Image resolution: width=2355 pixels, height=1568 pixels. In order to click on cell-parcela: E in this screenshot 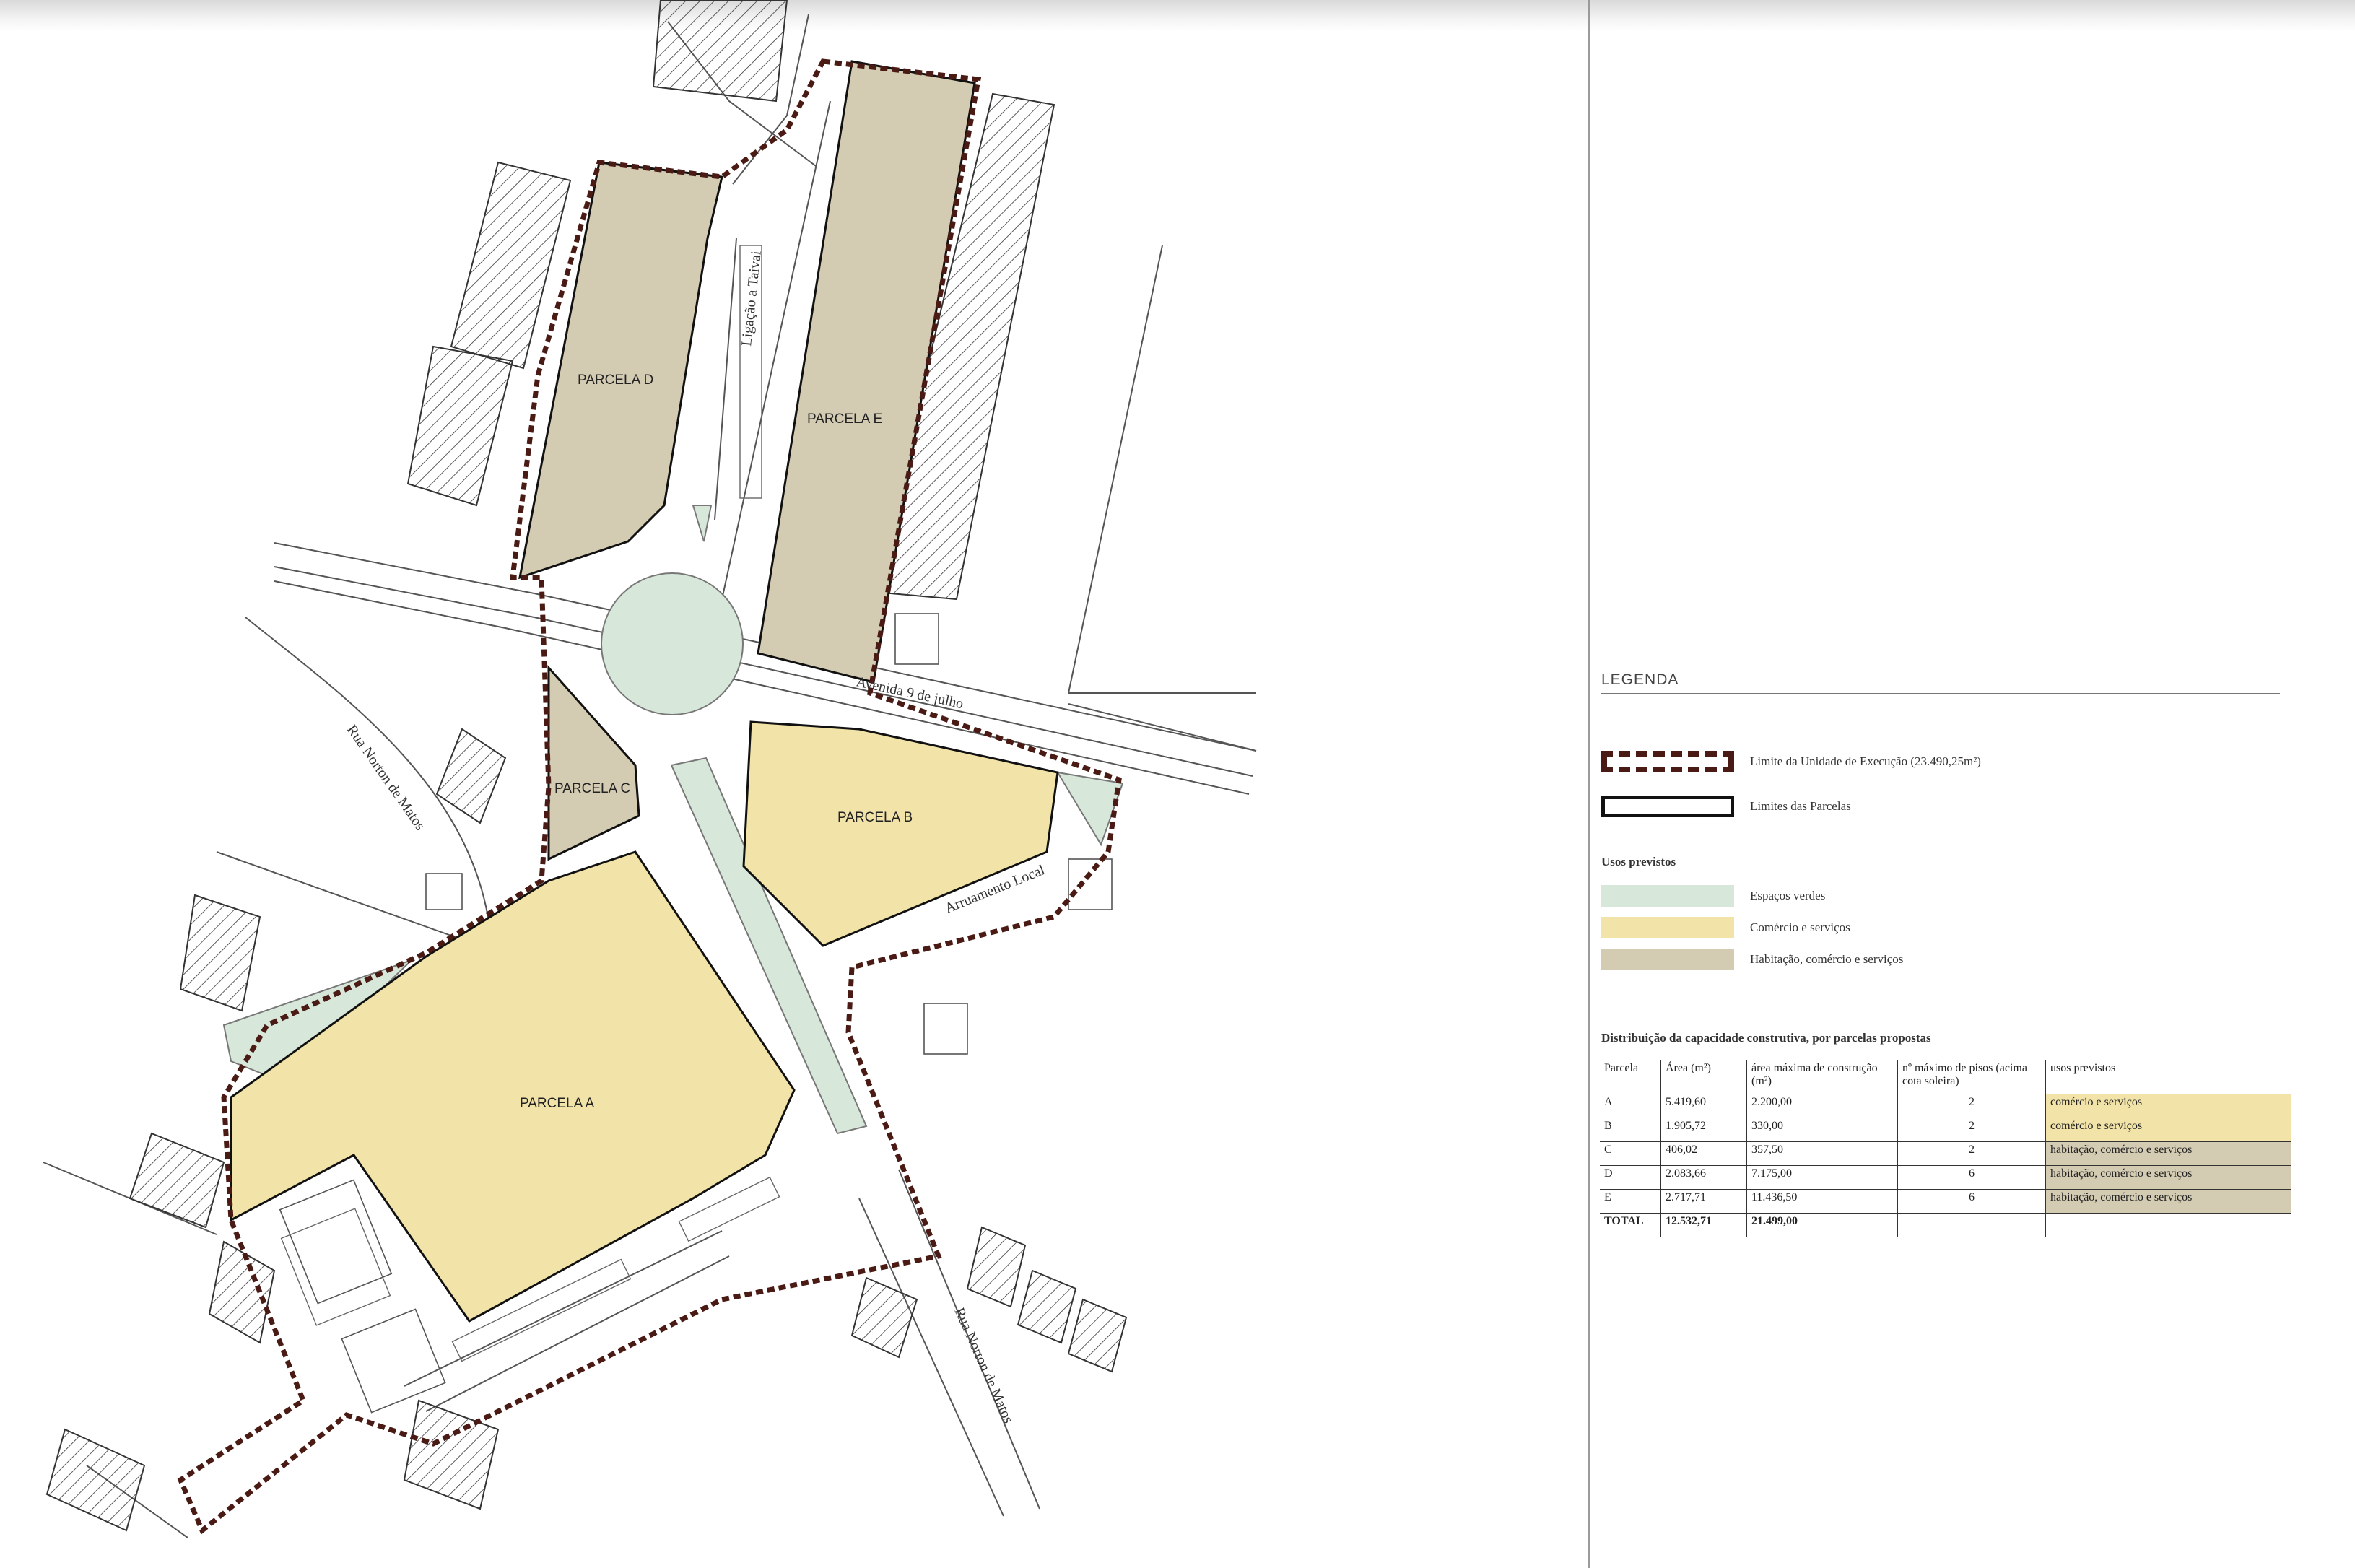, I will do `click(1630, 1201)`.